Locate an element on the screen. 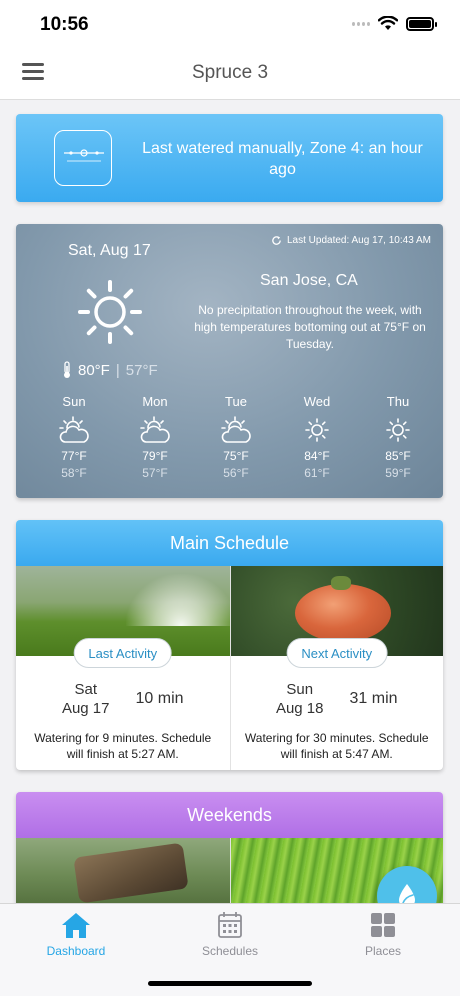 The width and height of the screenshot is (460, 996). last-activity-button: Last Activity is located at coordinates (123, 653).